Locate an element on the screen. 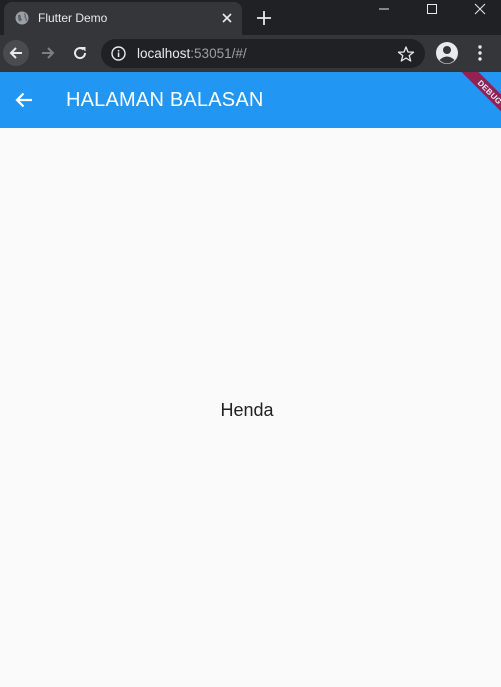 Image resolution: width=501 pixels, height=687 pixels. url-text: localhost:53051/#/ is located at coordinates (192, 53).